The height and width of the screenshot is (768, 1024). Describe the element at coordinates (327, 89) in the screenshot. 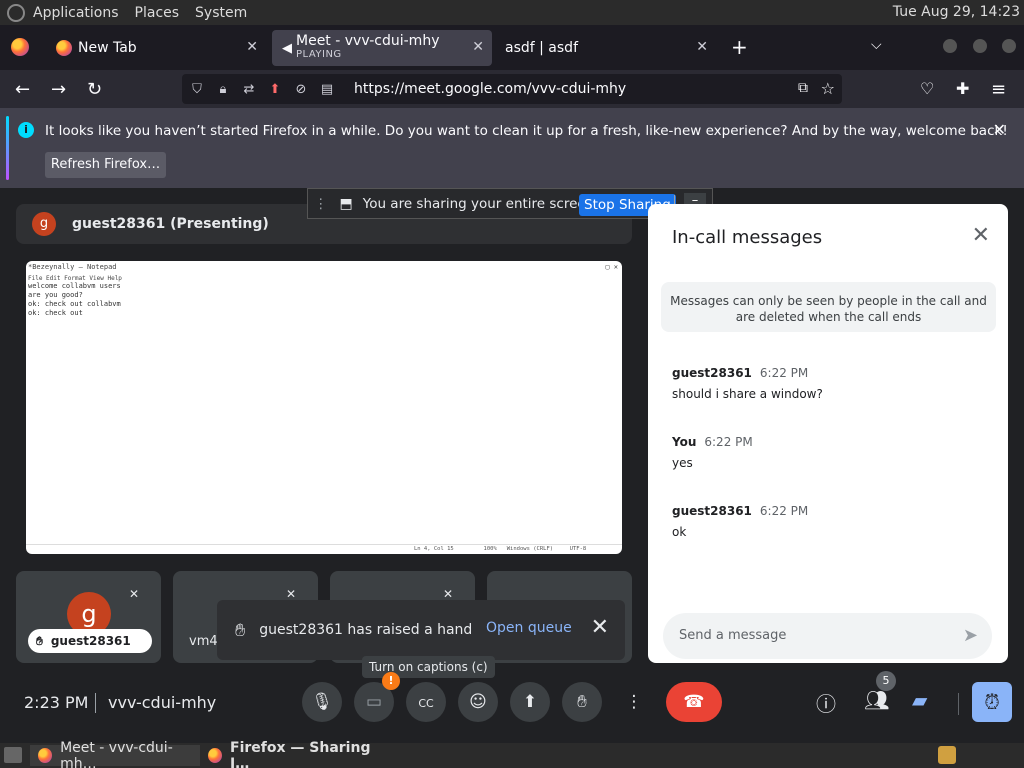

I see `reader-view-icon: ▤` at that location.